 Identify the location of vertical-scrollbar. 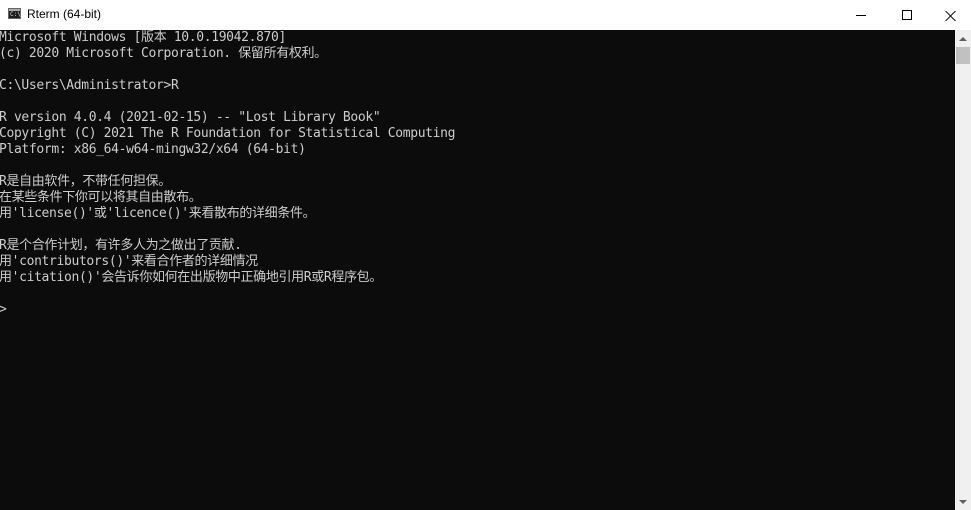
(963, 270).